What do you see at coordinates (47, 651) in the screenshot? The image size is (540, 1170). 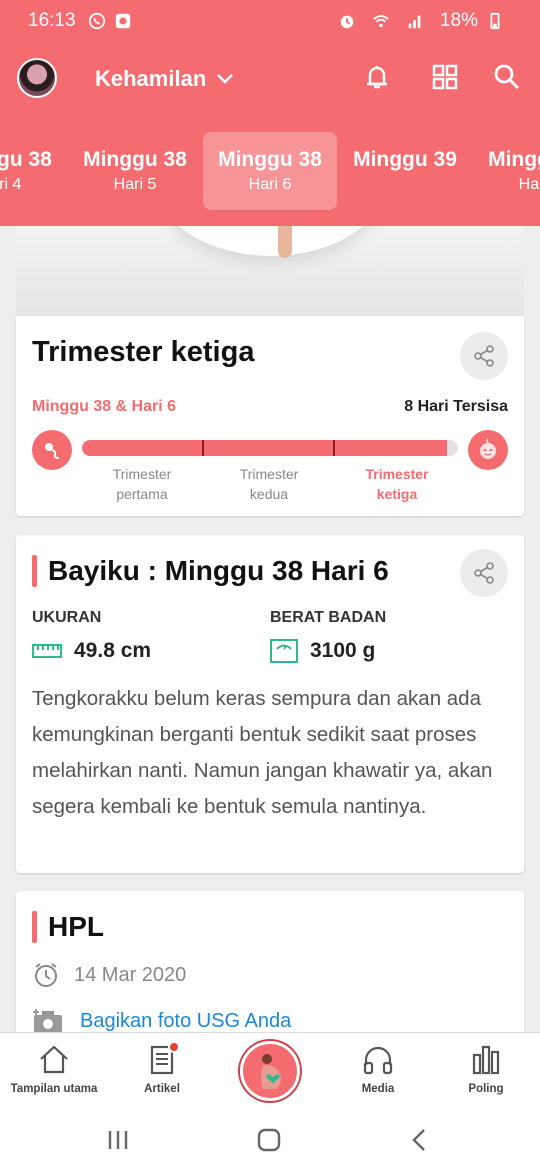 I see `ruler-icon` at bounding box center [47, 651].